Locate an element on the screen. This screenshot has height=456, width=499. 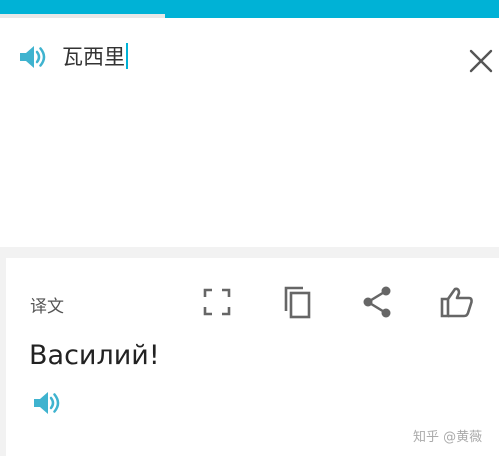
thumbs-up-icon is located at coordinates (456, 302).